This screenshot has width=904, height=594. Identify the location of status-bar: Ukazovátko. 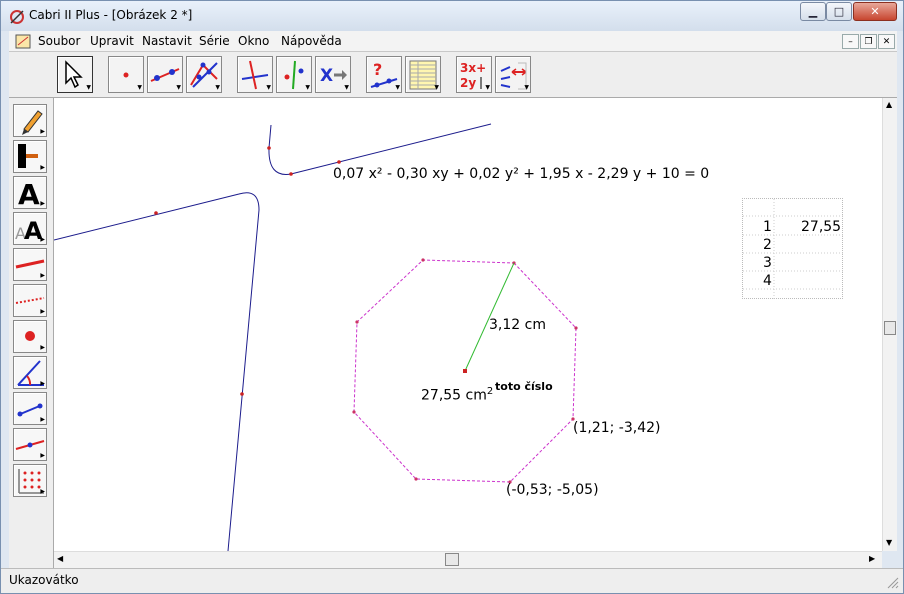
(452, 580).